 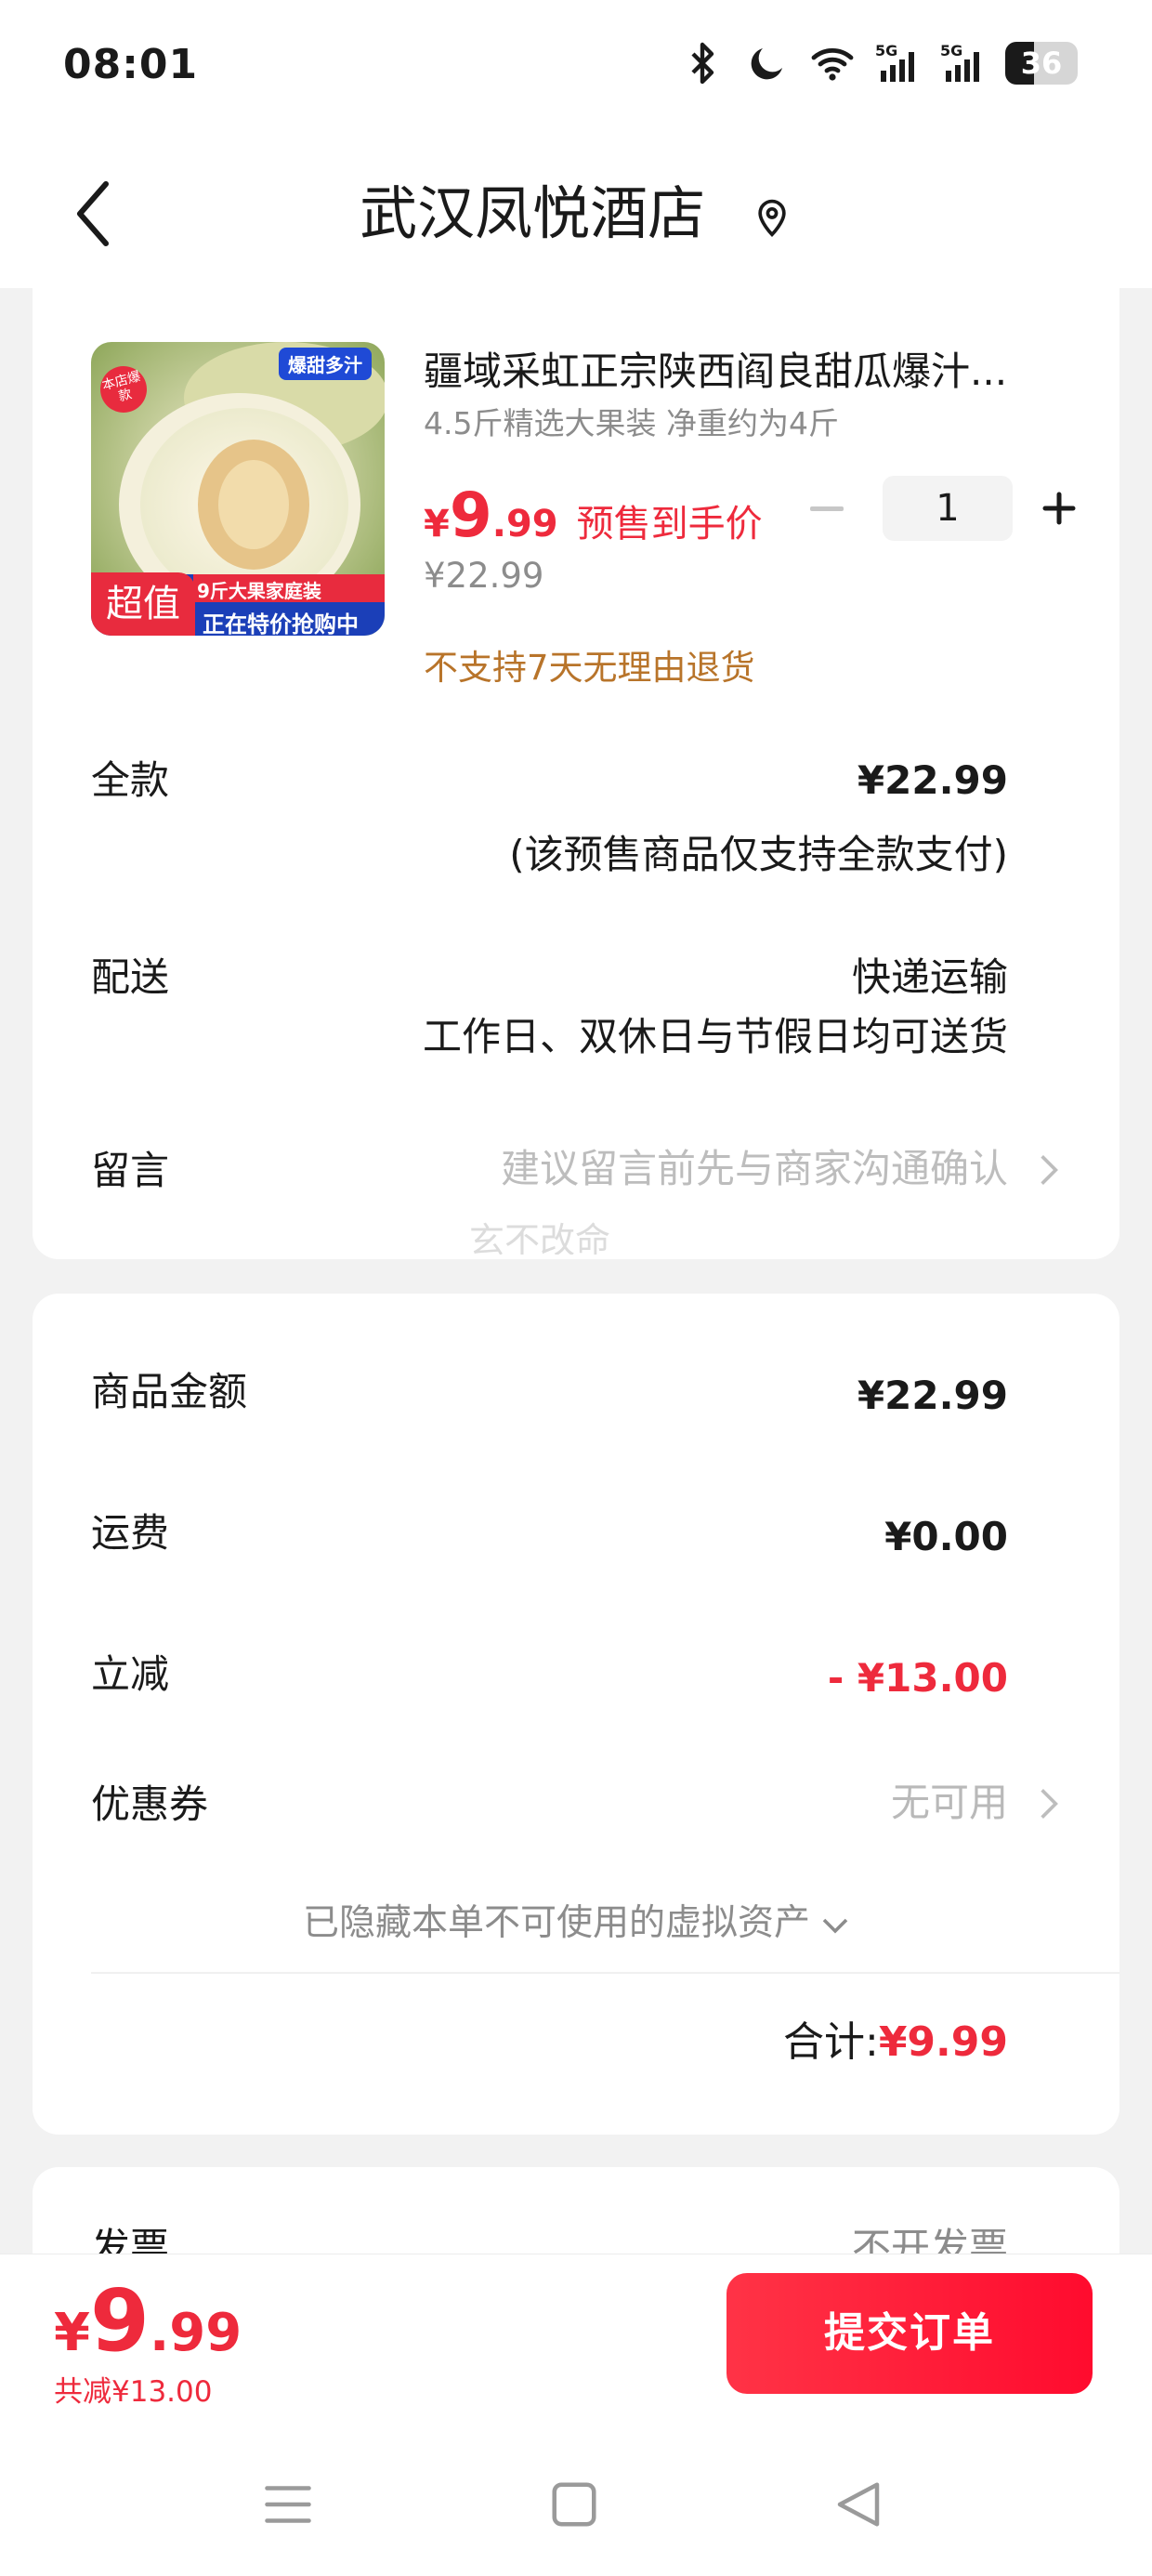 What do you see at coordinates (949, 1803) in the screenshot?
I see `coupon-value: 无可用` at bounding box center [949, 1803].